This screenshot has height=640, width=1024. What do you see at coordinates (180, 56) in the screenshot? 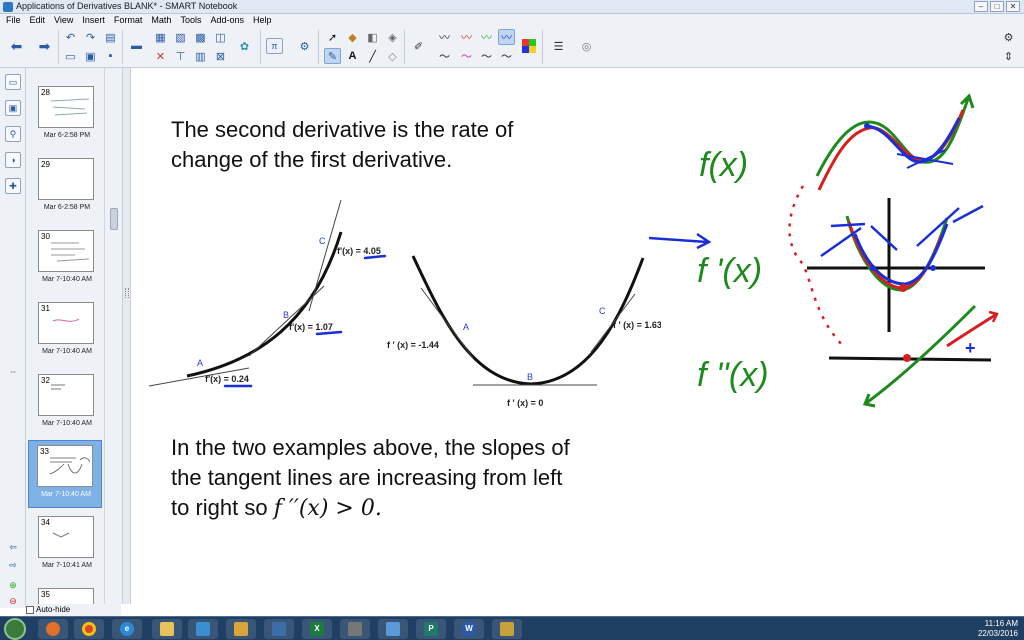
I see `full-screen-icon: ⊤` at bounding box center [180, 56].